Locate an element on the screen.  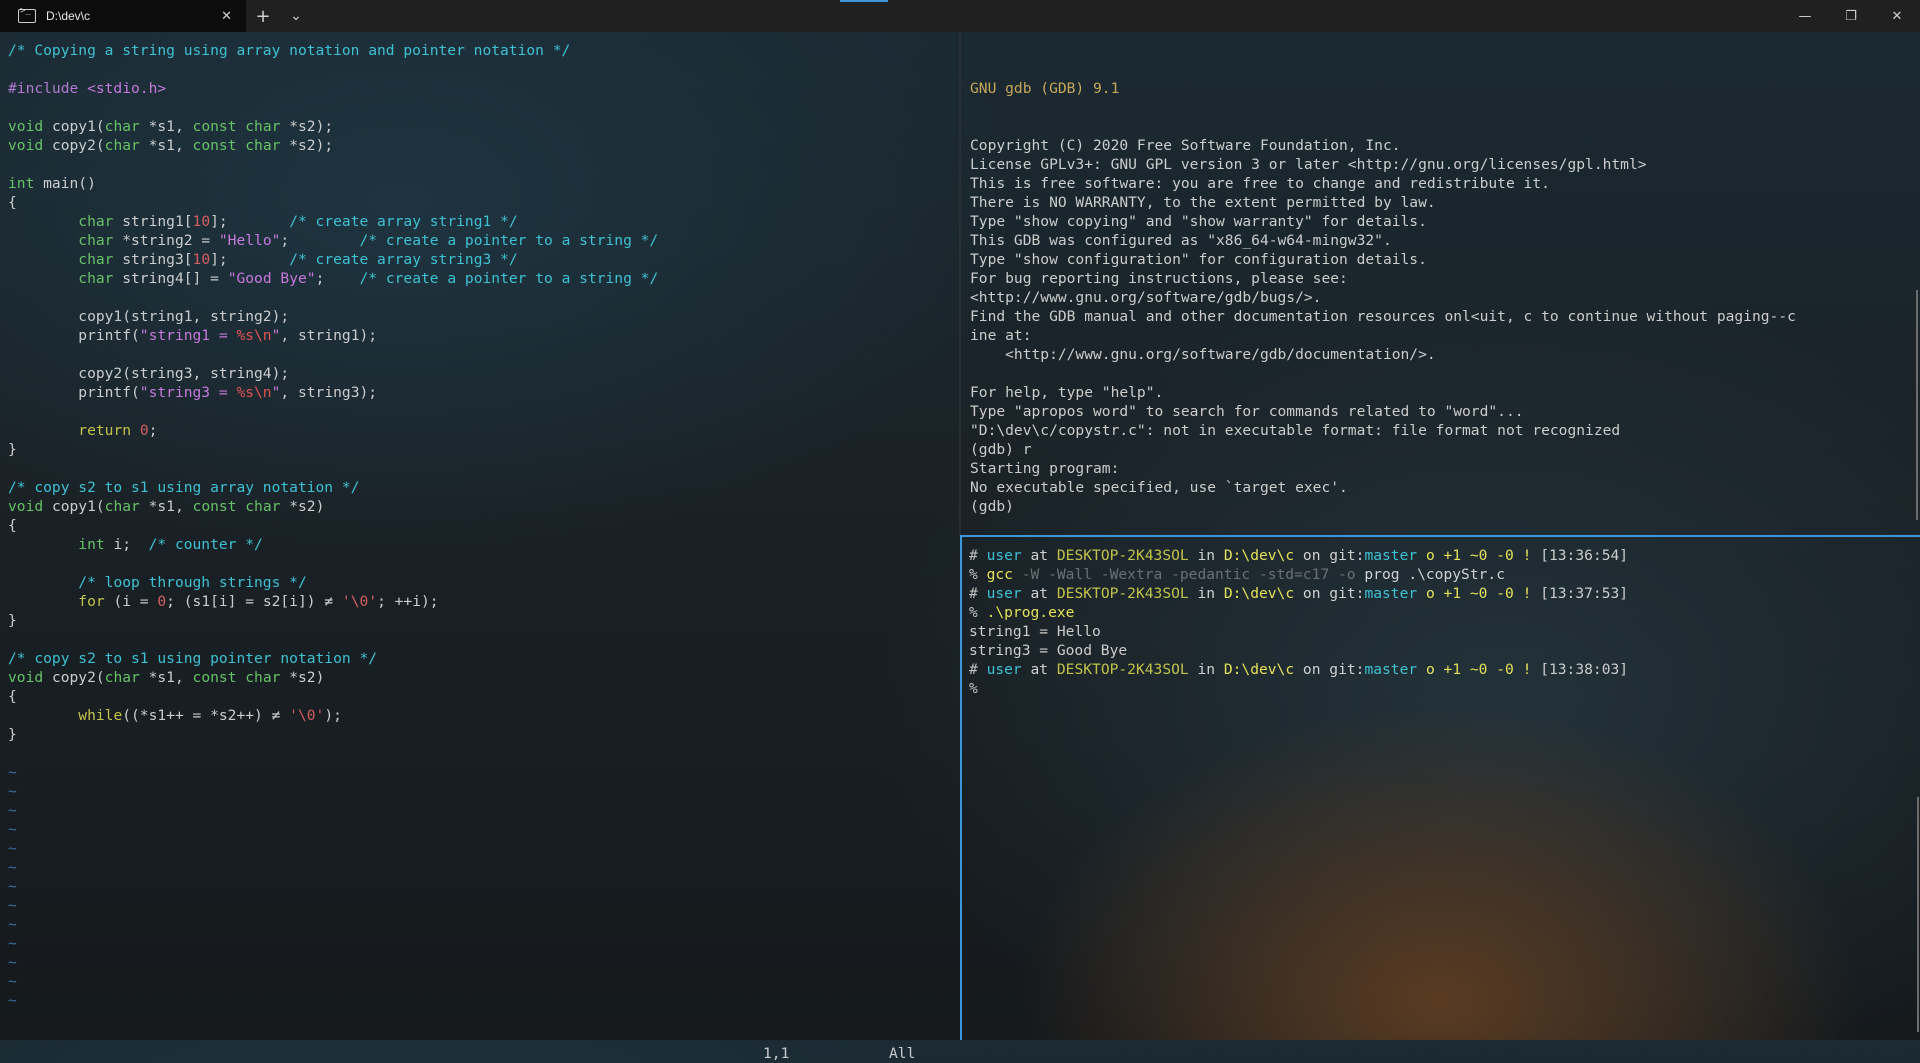
code-token: , string3); is located at coordinates (329, 392).